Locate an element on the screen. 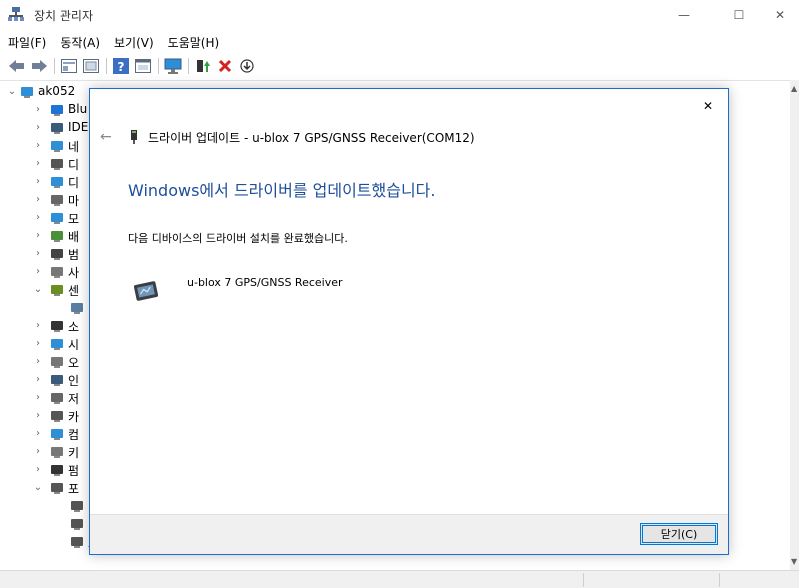 Image resolution: width=799 pixels, height=588 pixels. scroll-up-icon: ▲ is located at coordinates (794, 88).